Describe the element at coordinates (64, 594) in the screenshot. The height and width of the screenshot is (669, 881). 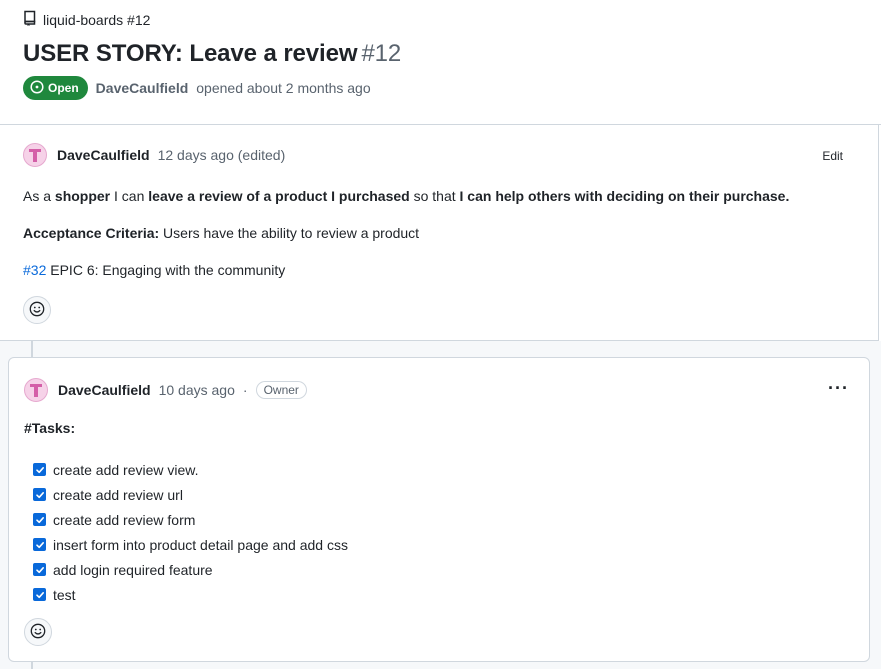
I see `task-label: test` at that location.